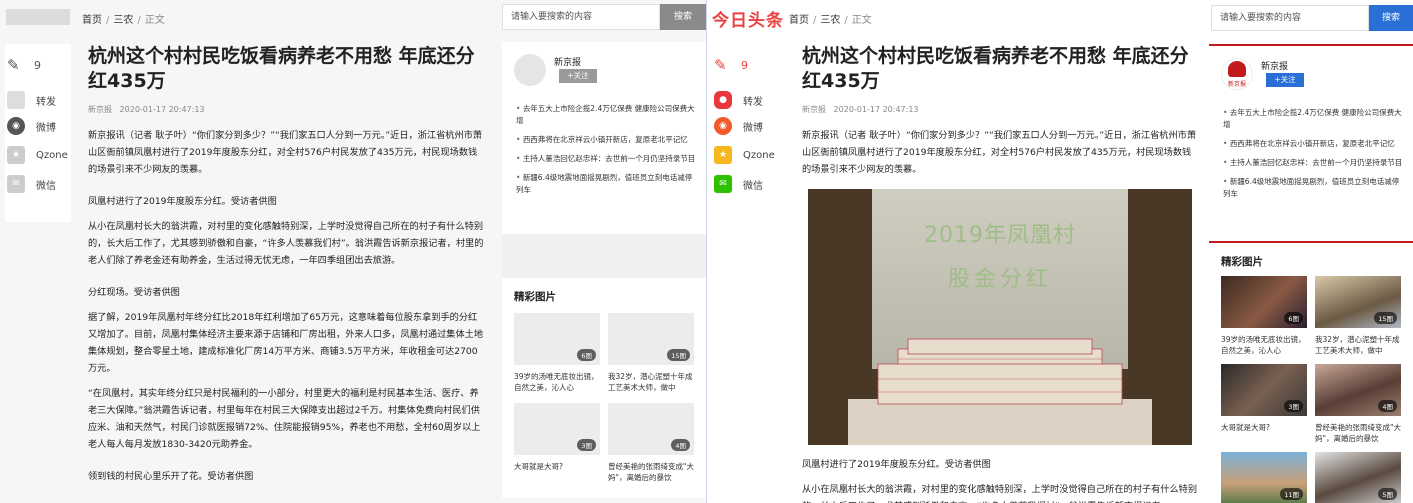  Describe the element at coordinates (1236, 84) in the screenshot. I see `avatar-text: 新京报` at that location.